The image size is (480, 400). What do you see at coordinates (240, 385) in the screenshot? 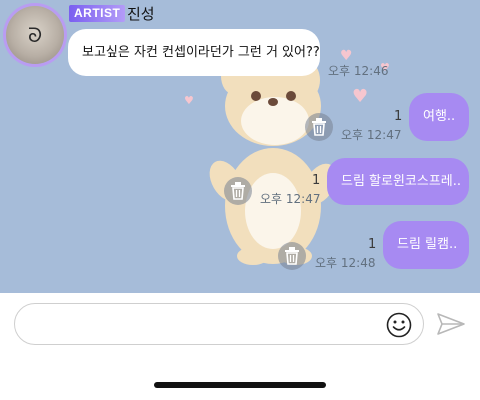
I see `home-indicator` at bounding box center [240, 385].